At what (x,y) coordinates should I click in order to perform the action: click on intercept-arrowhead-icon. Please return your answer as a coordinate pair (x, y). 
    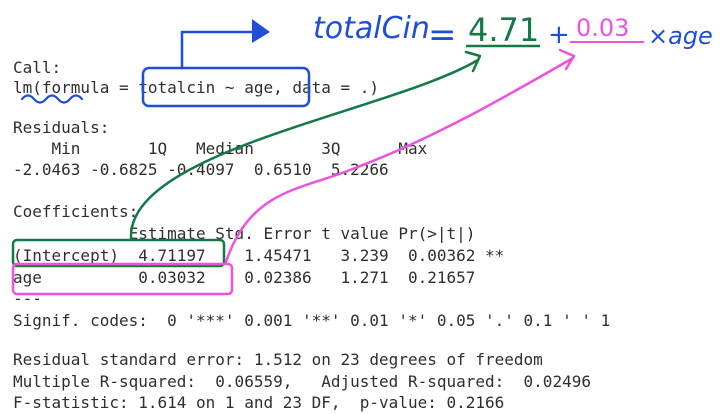
    Looking at the image, I should click on (473, 61).